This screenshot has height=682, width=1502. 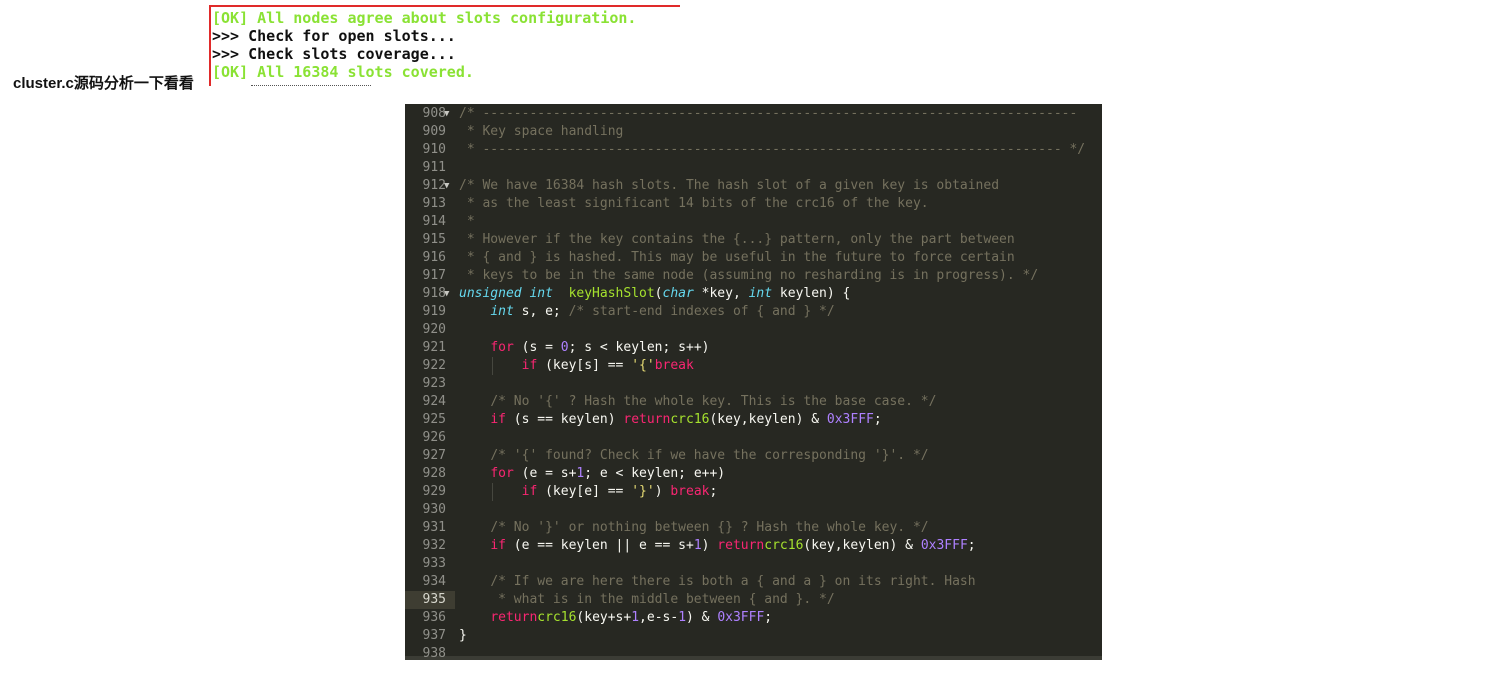 What do you see at coordinates (541, 131) in the screenshot?
I see `code-text: * Key space handling` at bounding box center [541, 131].